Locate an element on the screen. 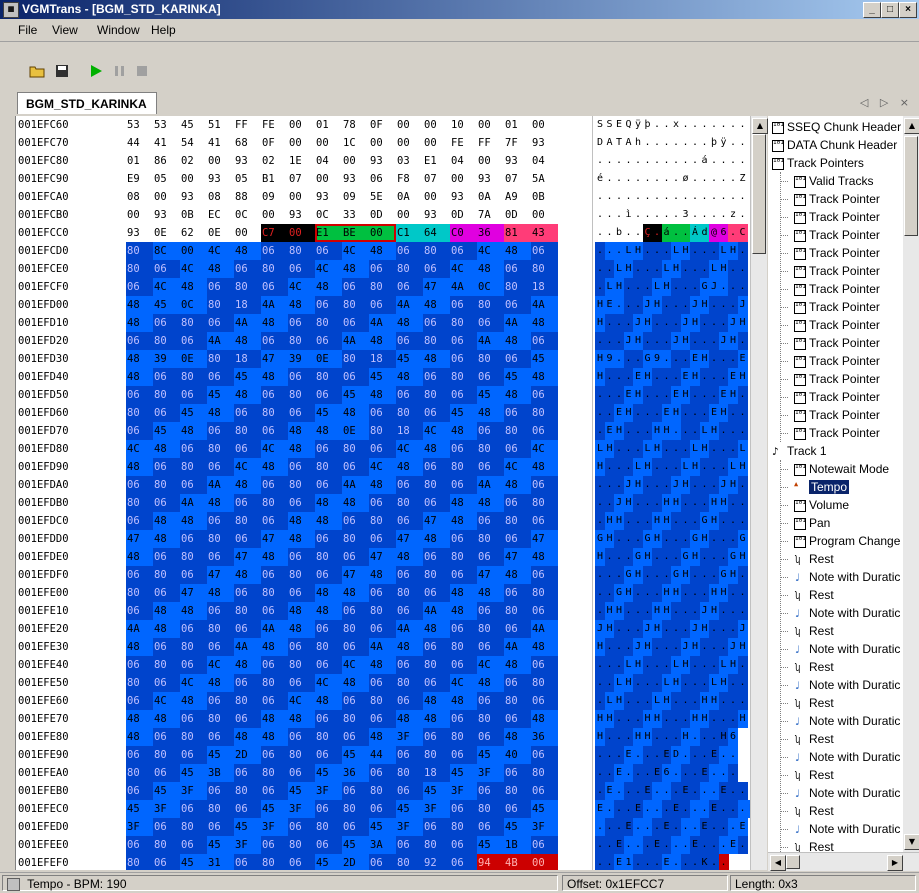 The image size is (919, 893). hex-byte: 18 is located at coordinates (382, 359).